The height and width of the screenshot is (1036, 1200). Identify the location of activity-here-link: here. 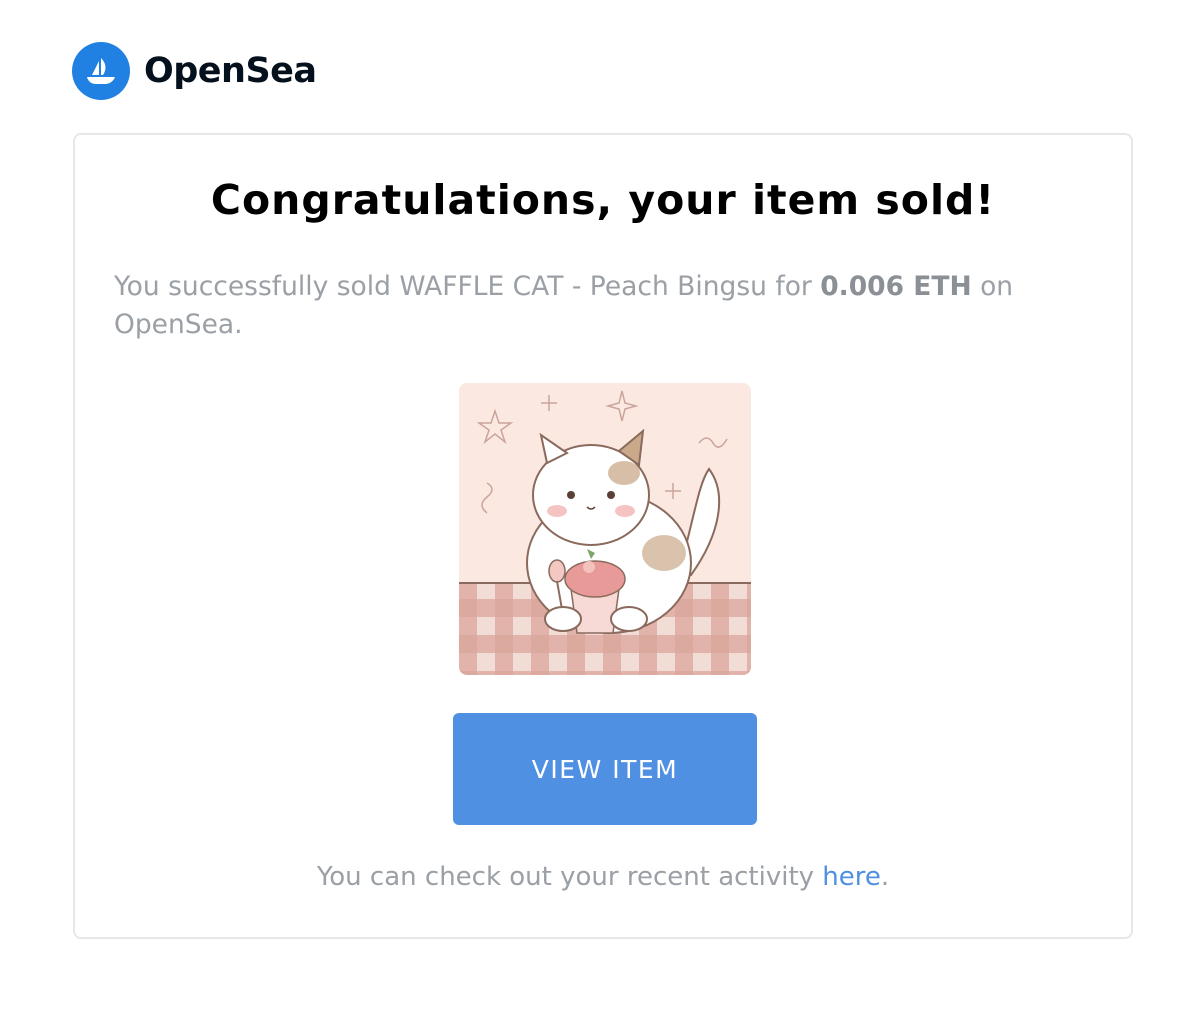
(851, 877).